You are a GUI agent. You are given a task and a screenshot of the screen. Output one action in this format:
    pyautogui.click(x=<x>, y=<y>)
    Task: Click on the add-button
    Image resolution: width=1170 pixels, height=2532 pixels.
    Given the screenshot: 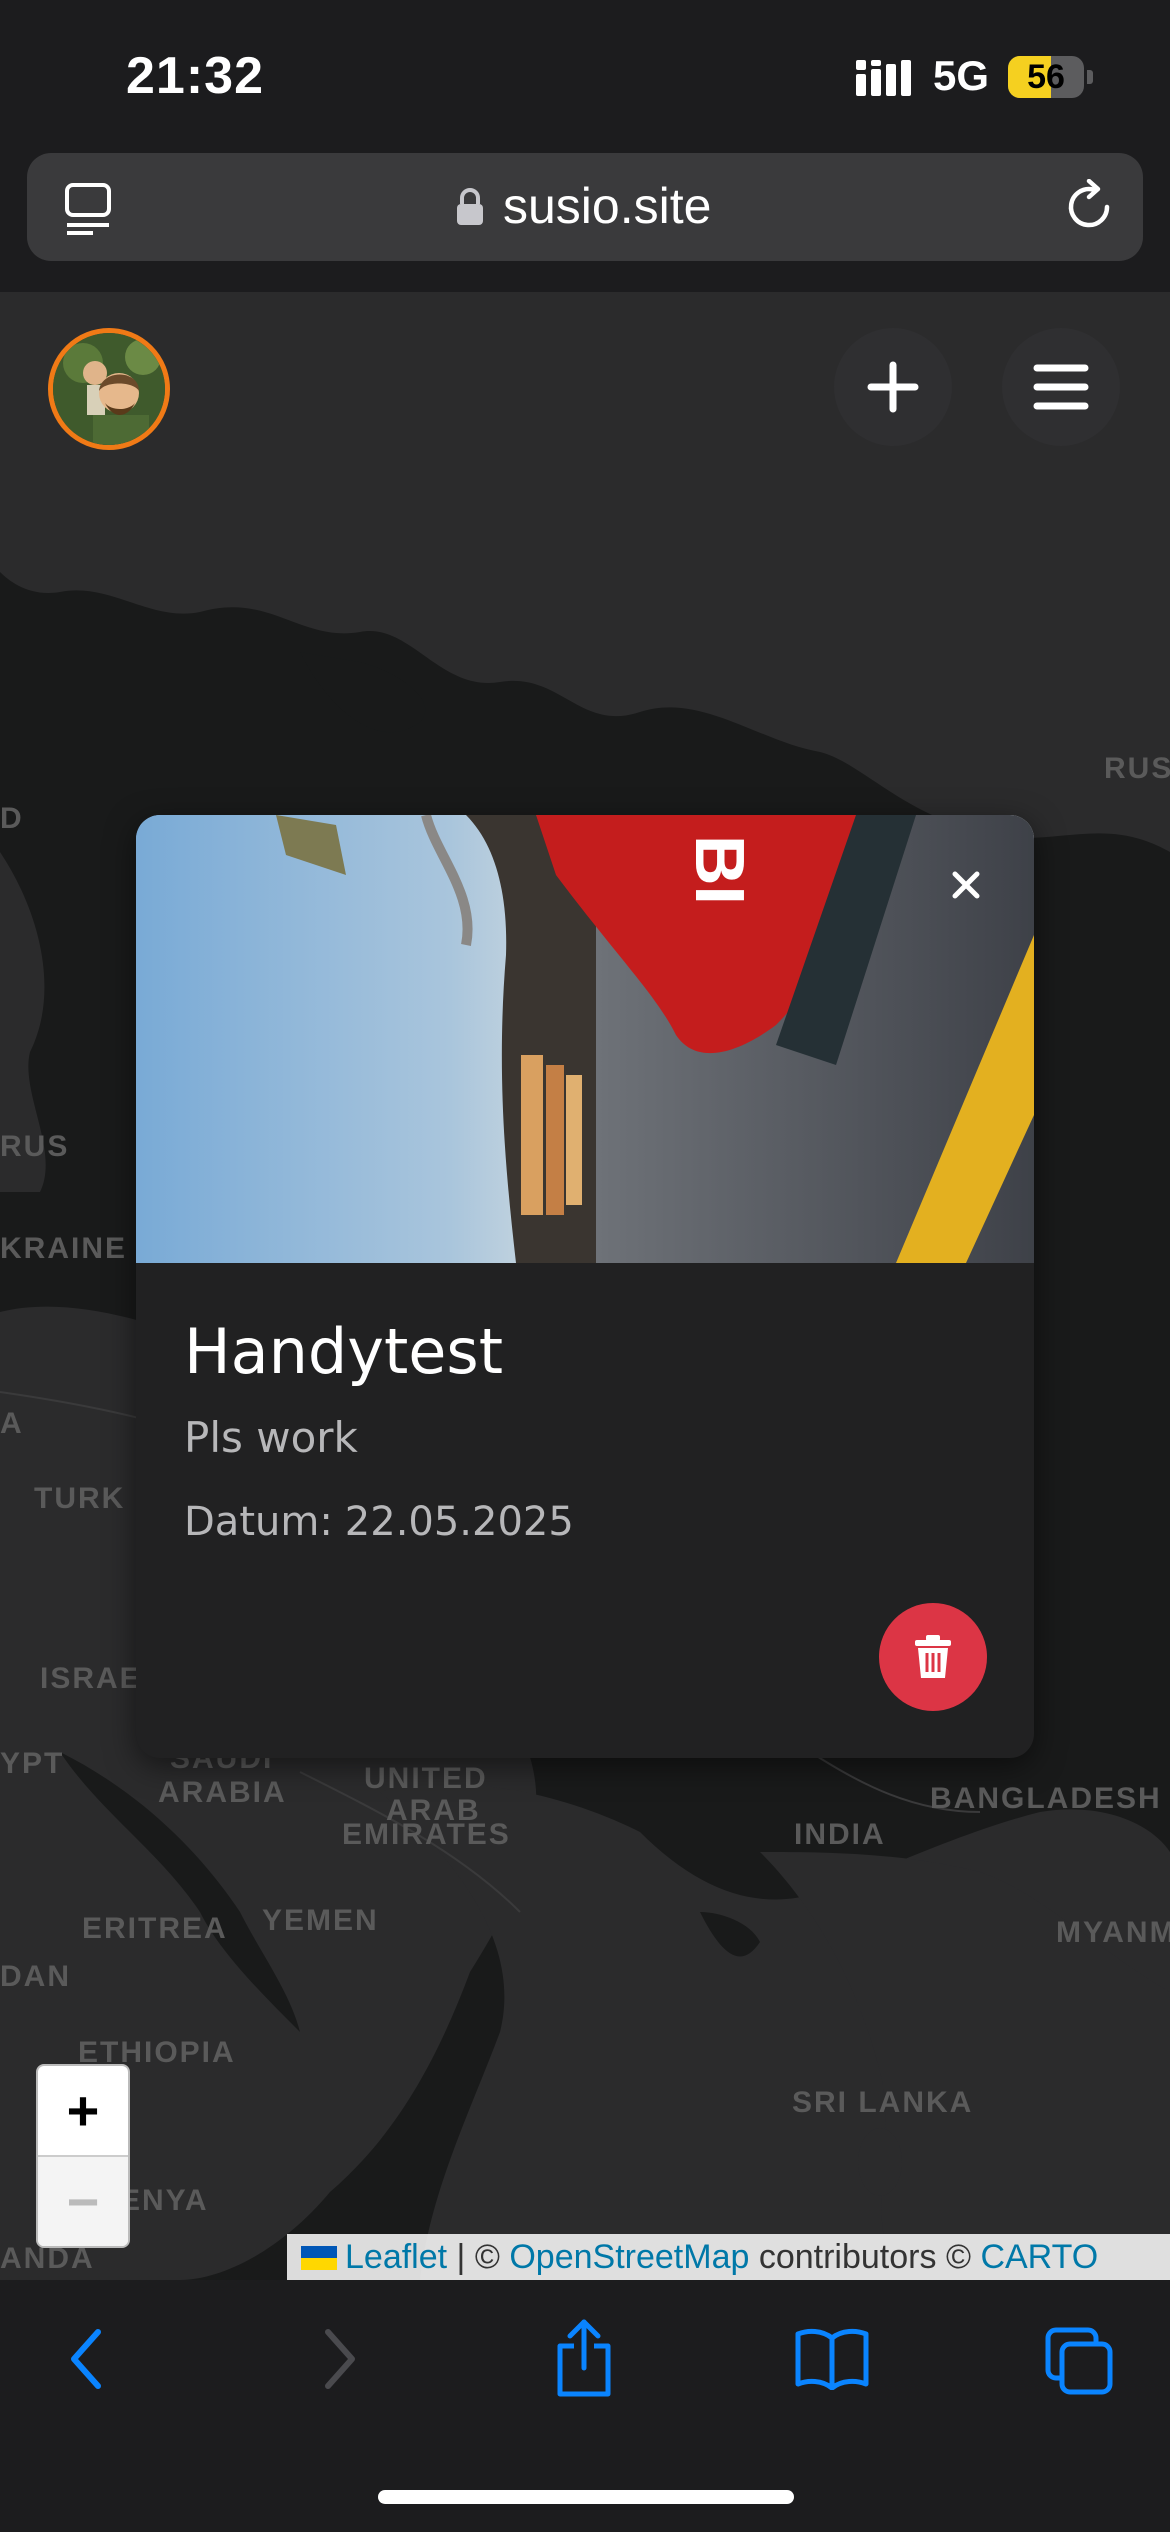 What is the action you would take?
    pyautogui.click(x=893, y=387)
    